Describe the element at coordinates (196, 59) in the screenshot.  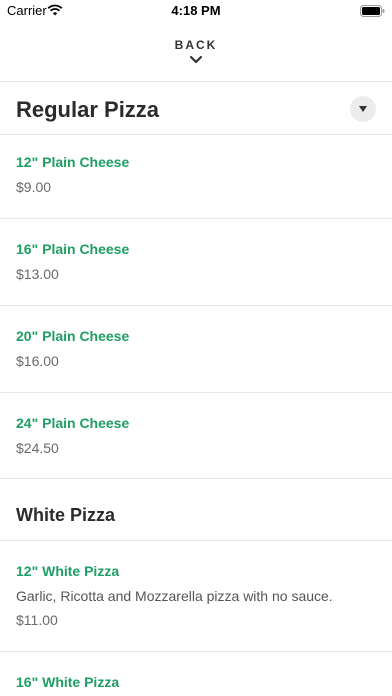
I see `chevron-down-icon` at that location.